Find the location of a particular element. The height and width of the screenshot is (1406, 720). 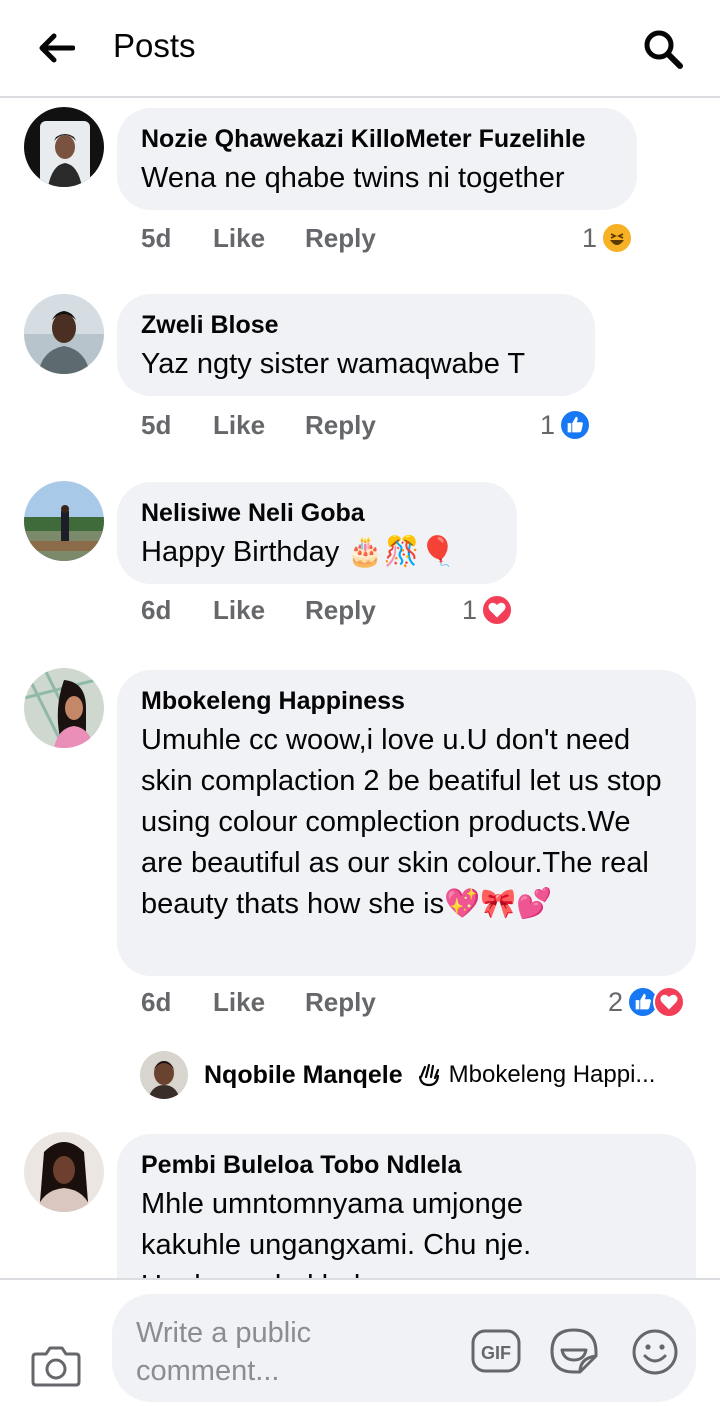

back-button is located at coordinates (56, 48).